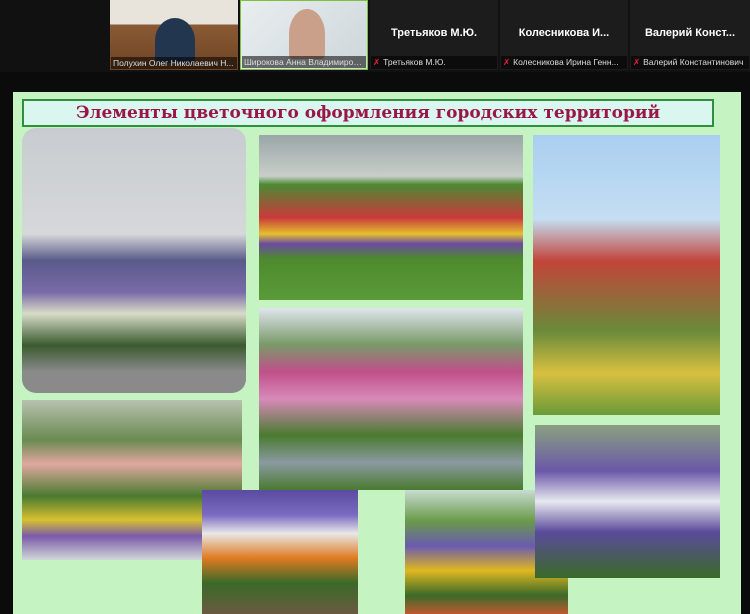  I want to click on photo-flowerbed-lawn, so click(391, 217).